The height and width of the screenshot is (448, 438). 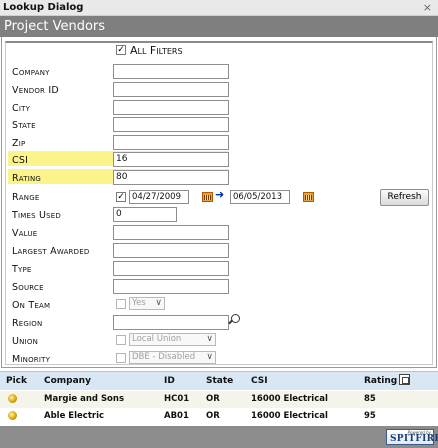 What do you see at coordinates (177, 399) in the screenshot?
I see `cell-id: HC01` at bounding box center [177, 399].